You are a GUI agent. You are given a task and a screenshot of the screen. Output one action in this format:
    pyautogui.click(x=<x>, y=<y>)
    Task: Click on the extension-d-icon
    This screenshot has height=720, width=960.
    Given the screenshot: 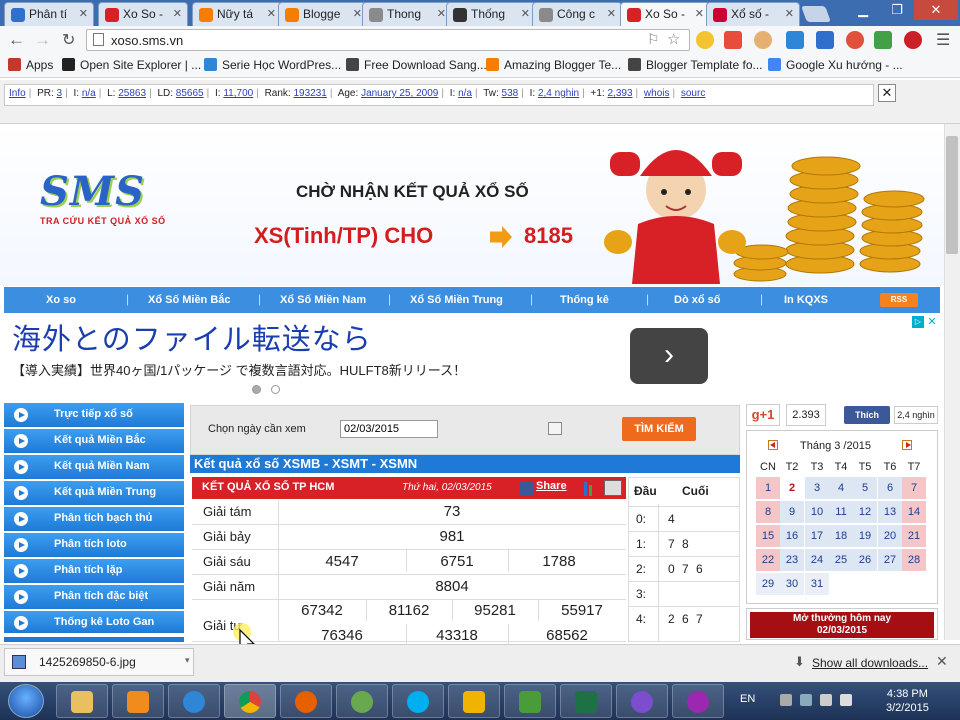 What is the action you would take?
    pyautogui.click(x=795, y=40)
    